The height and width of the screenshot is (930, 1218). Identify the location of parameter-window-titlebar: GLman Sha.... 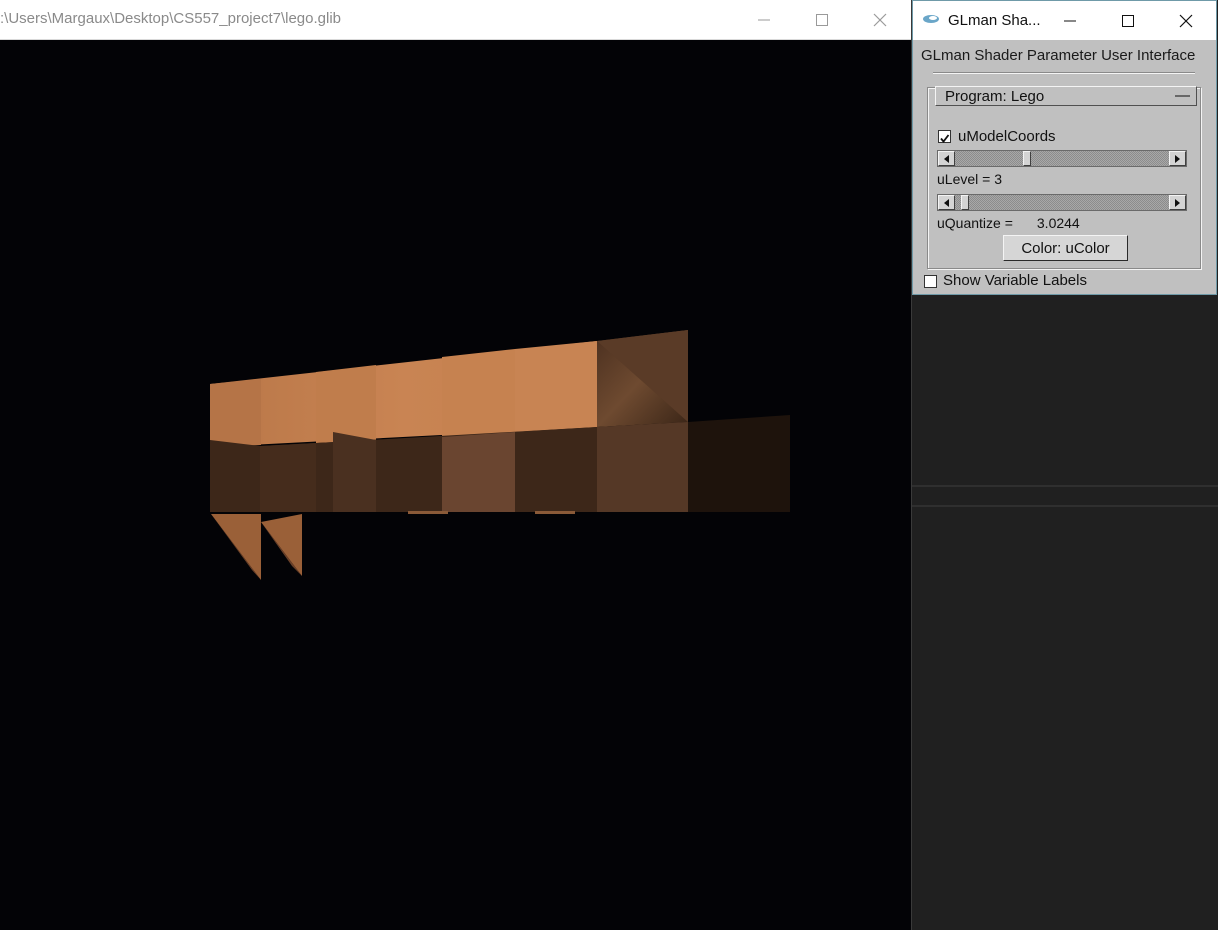
(1064, 20).